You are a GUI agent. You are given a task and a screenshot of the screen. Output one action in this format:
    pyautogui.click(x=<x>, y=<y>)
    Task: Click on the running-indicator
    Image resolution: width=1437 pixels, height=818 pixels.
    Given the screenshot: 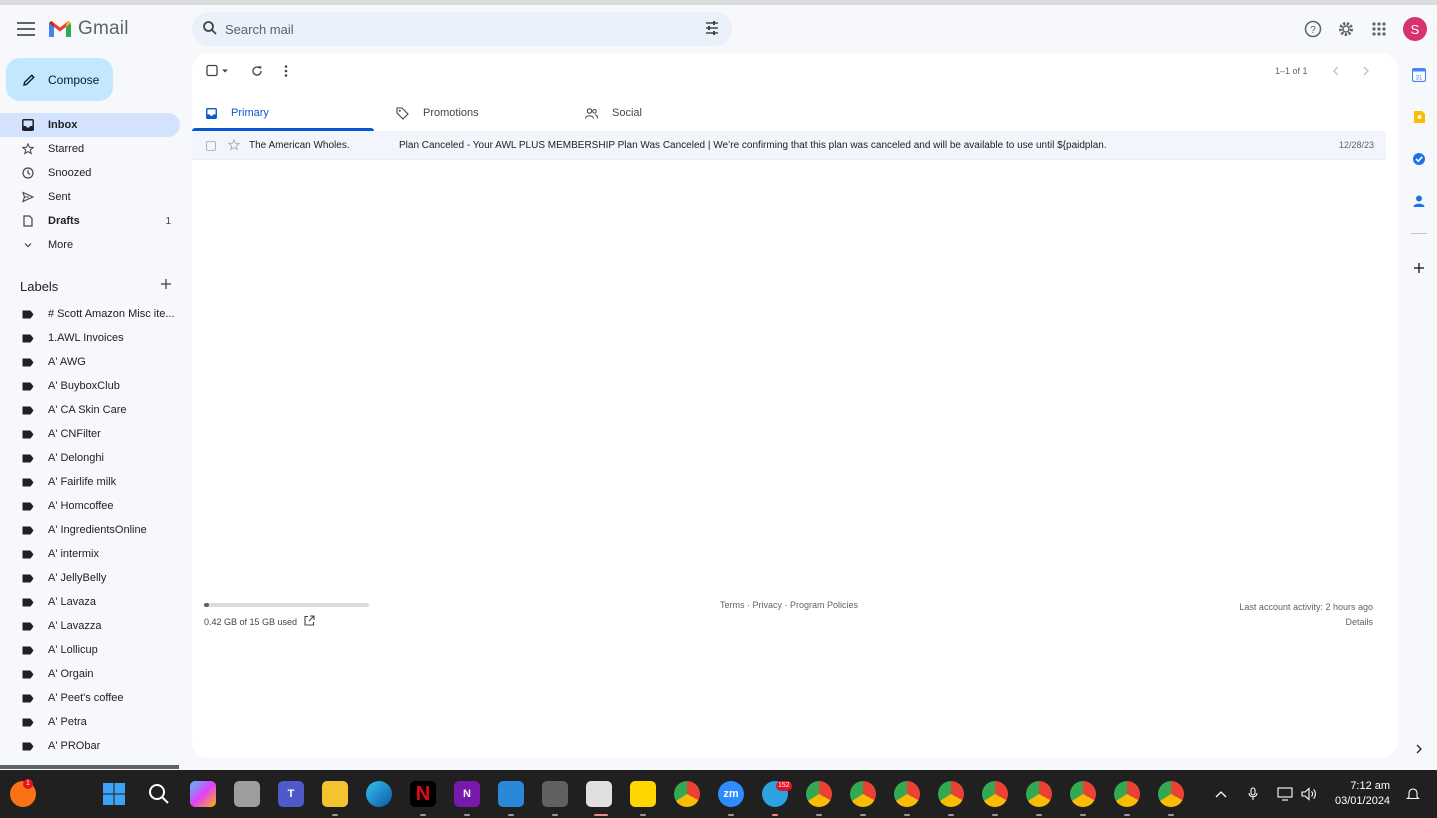 What is the action you would take?
    pyautogui.click(x=643, y=815)
    